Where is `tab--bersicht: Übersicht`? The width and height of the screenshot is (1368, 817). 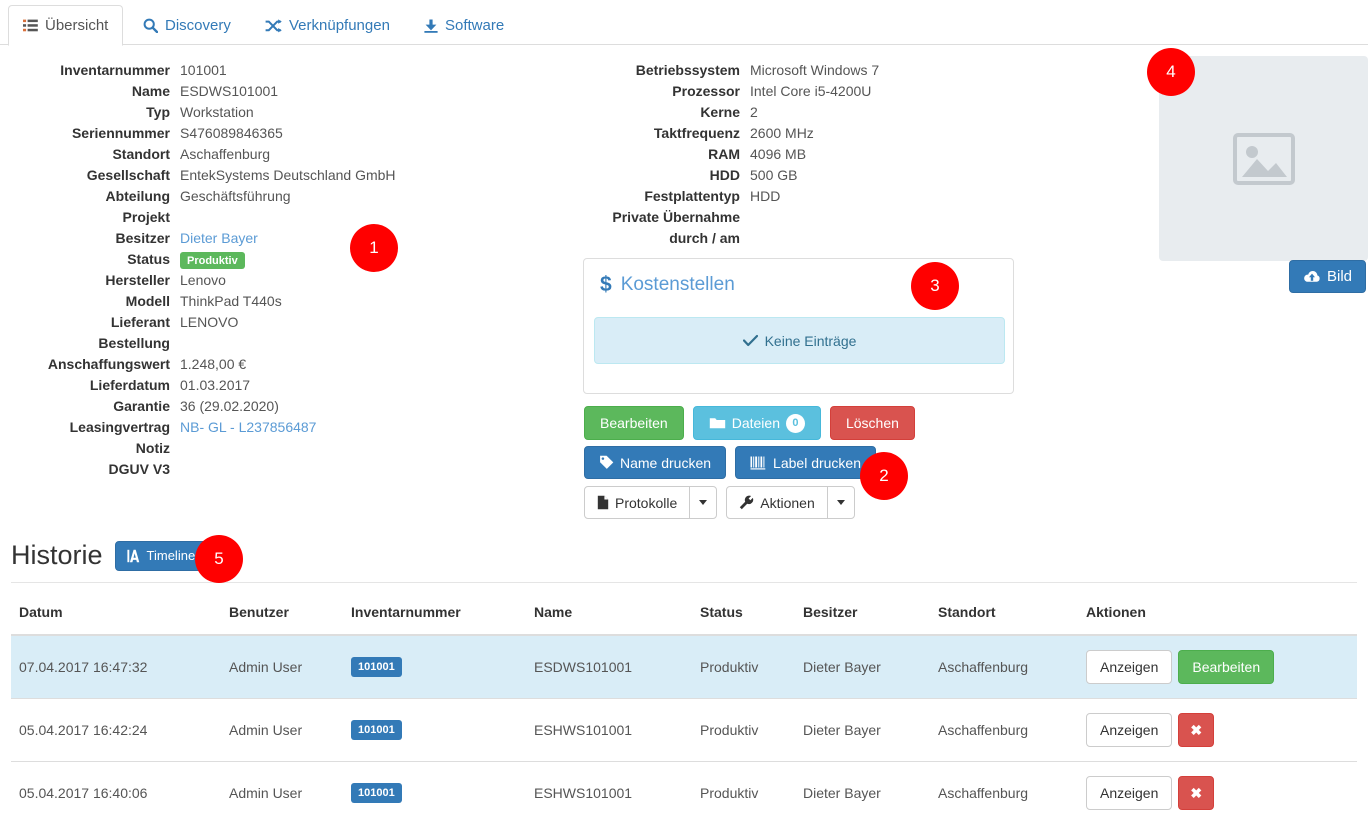 tab--bersicht: Übersicht is located at coordinates (66, 25).